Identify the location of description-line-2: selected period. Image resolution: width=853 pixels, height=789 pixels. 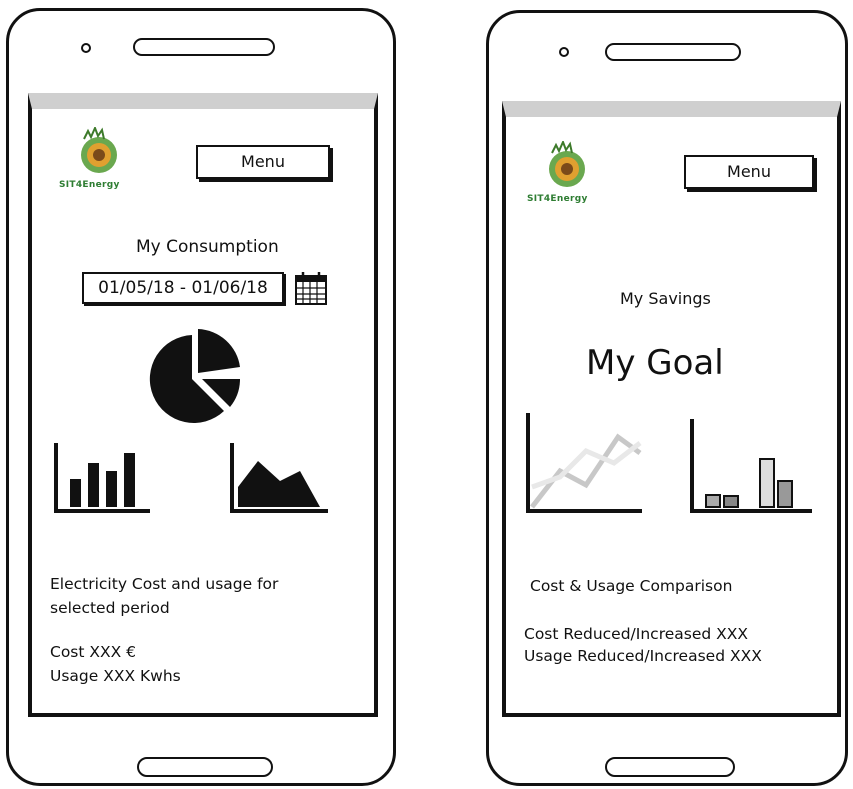
(110, 608).